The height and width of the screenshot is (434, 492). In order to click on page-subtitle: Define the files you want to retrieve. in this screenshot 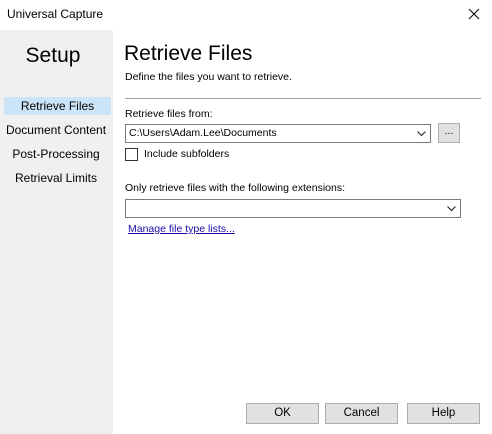, I will do `click(208, 77)`.